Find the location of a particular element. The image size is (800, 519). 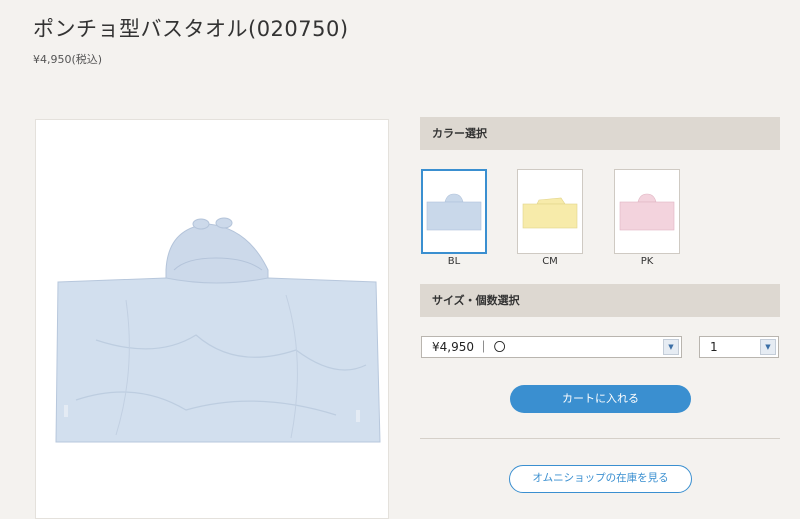

size-section-header: サイズ・個数選択 is located at coordinates (600, 300).